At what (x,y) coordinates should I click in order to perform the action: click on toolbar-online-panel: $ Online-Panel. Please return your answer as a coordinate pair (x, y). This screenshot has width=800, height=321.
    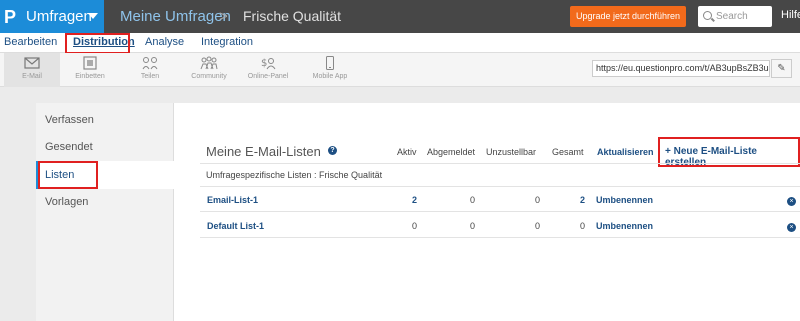
    Looking at the image, I should click on (268, 70).